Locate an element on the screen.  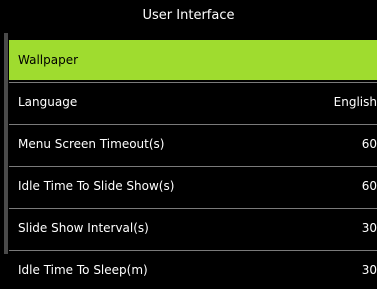
page-title: User Interface is located at coordinates (188, 16).